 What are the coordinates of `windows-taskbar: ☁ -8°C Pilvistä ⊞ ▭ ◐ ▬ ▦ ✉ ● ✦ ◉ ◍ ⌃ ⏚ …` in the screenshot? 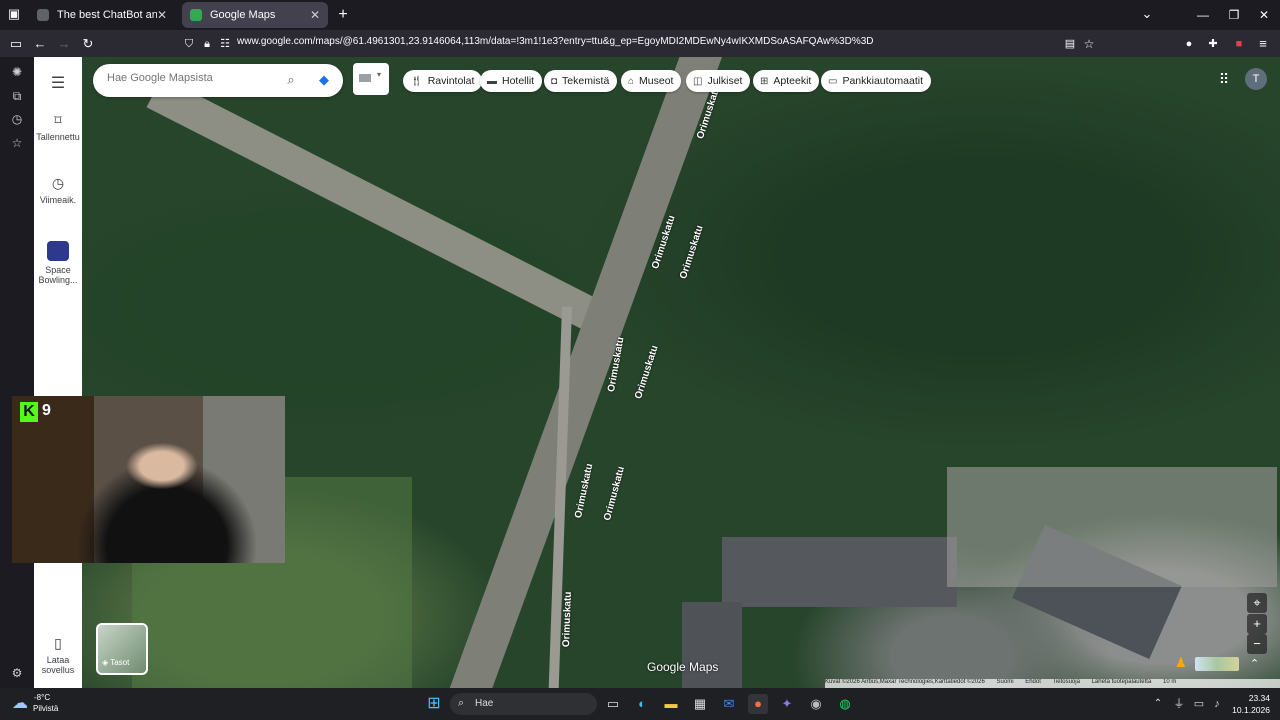 It's located at (640, 704).